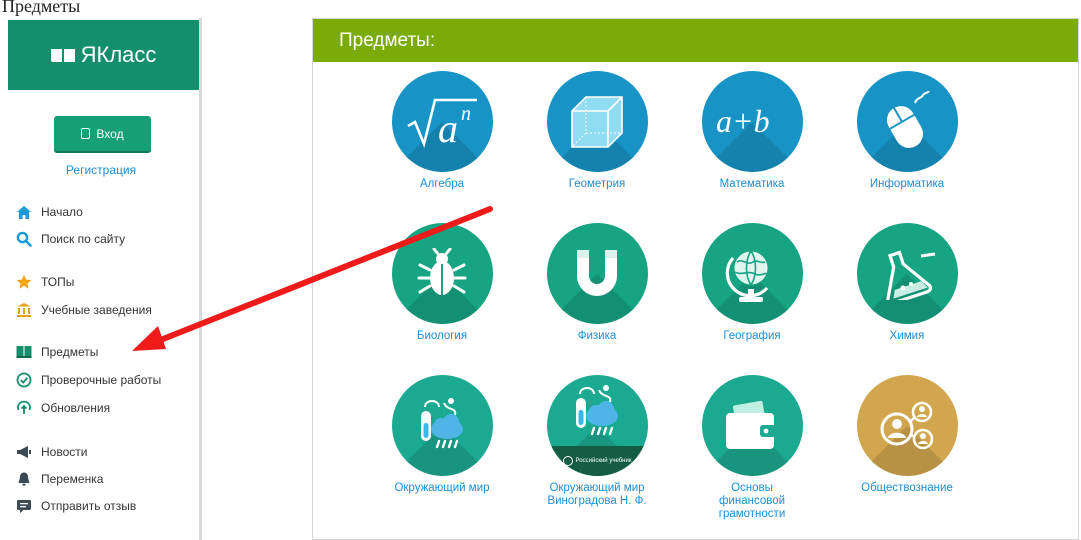 The image size is (1081, 540). I want to click on logo-book-icon, so click(62, 55).